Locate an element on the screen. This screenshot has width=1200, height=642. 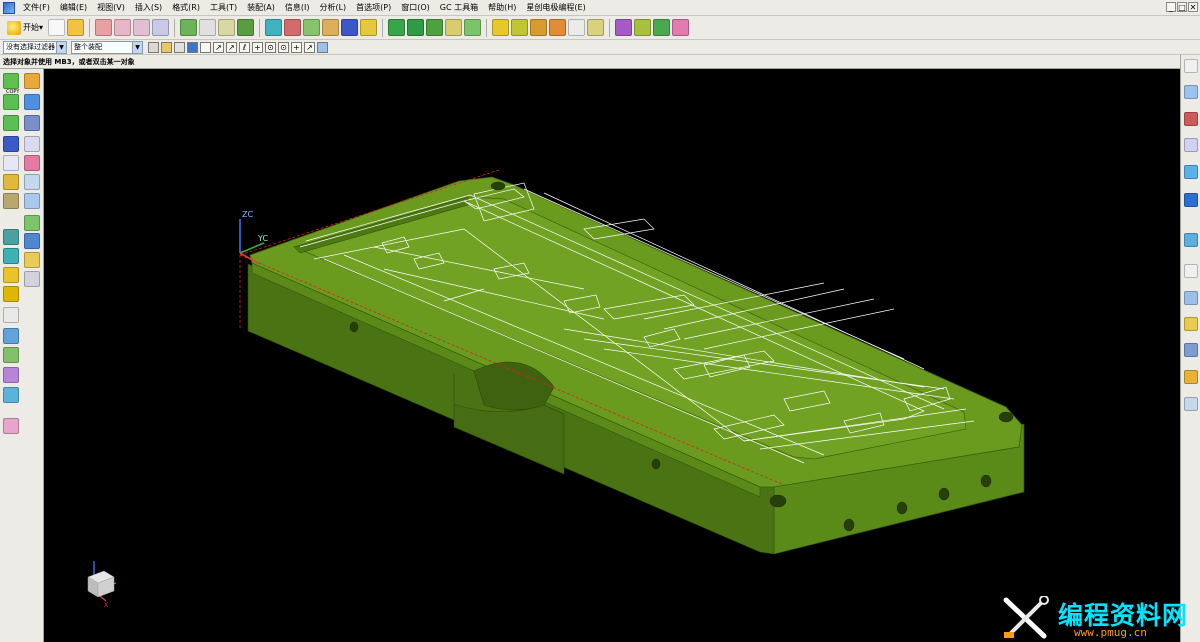
menu-preferences: 首选项(P) is located at coordinates (373, 8).